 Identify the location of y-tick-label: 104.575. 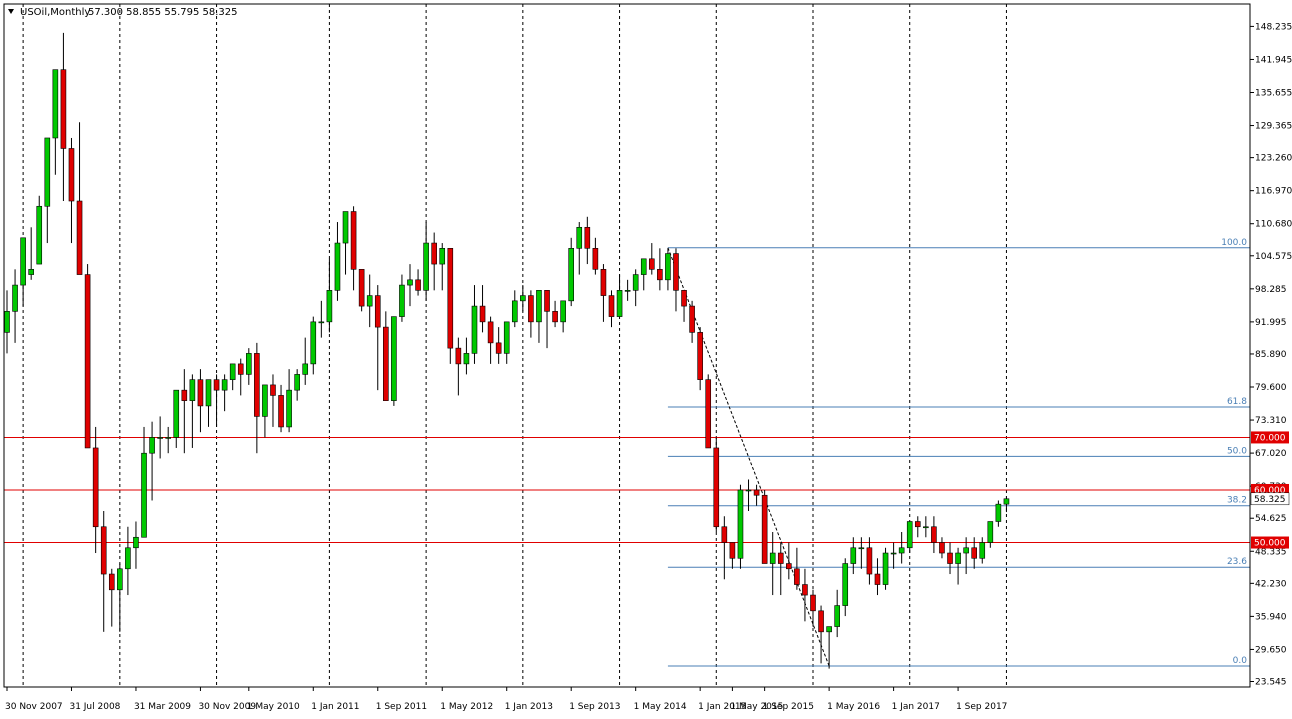
(1273, 257).